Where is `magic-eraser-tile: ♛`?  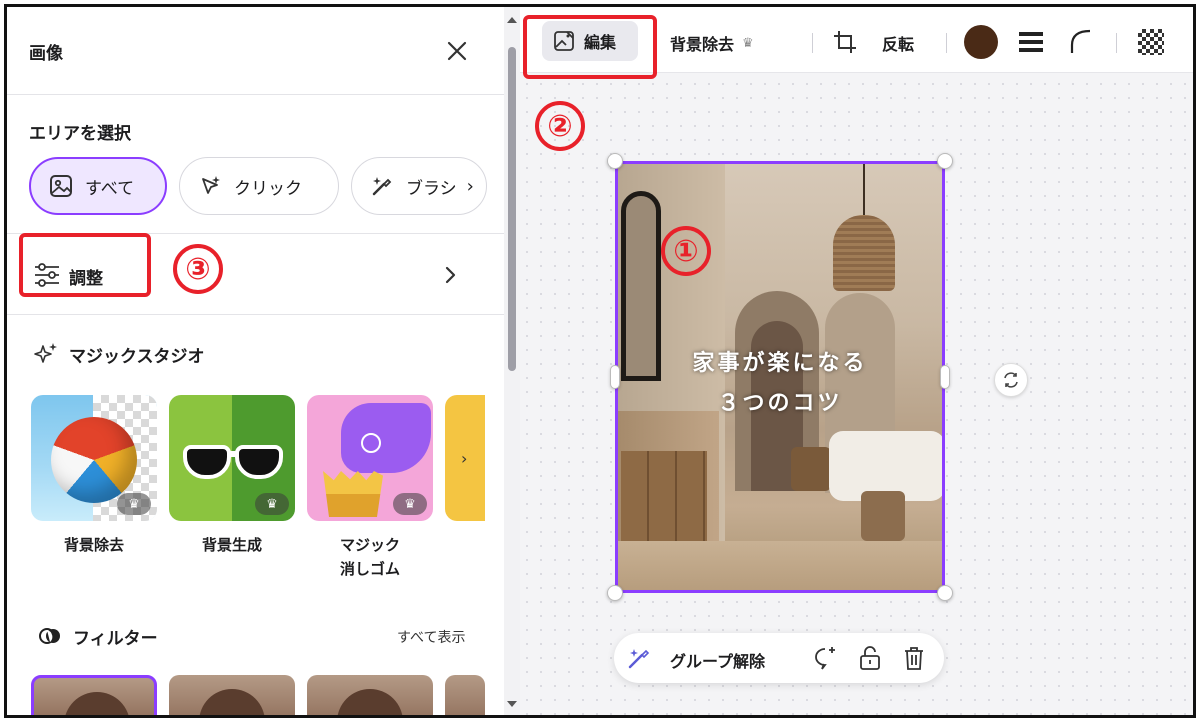
magic-eraser-tile: ♛ is located at coordinates (370, 458).